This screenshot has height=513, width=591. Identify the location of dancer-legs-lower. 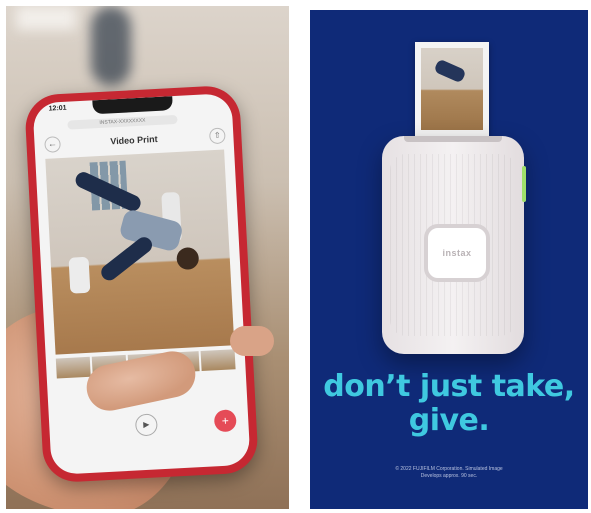
(127, 258).